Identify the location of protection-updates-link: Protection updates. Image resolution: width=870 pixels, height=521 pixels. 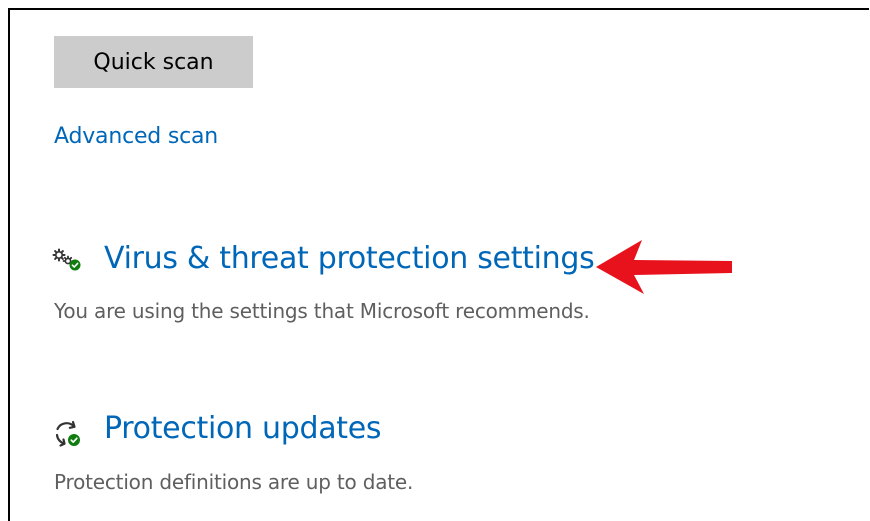
(243, 428).